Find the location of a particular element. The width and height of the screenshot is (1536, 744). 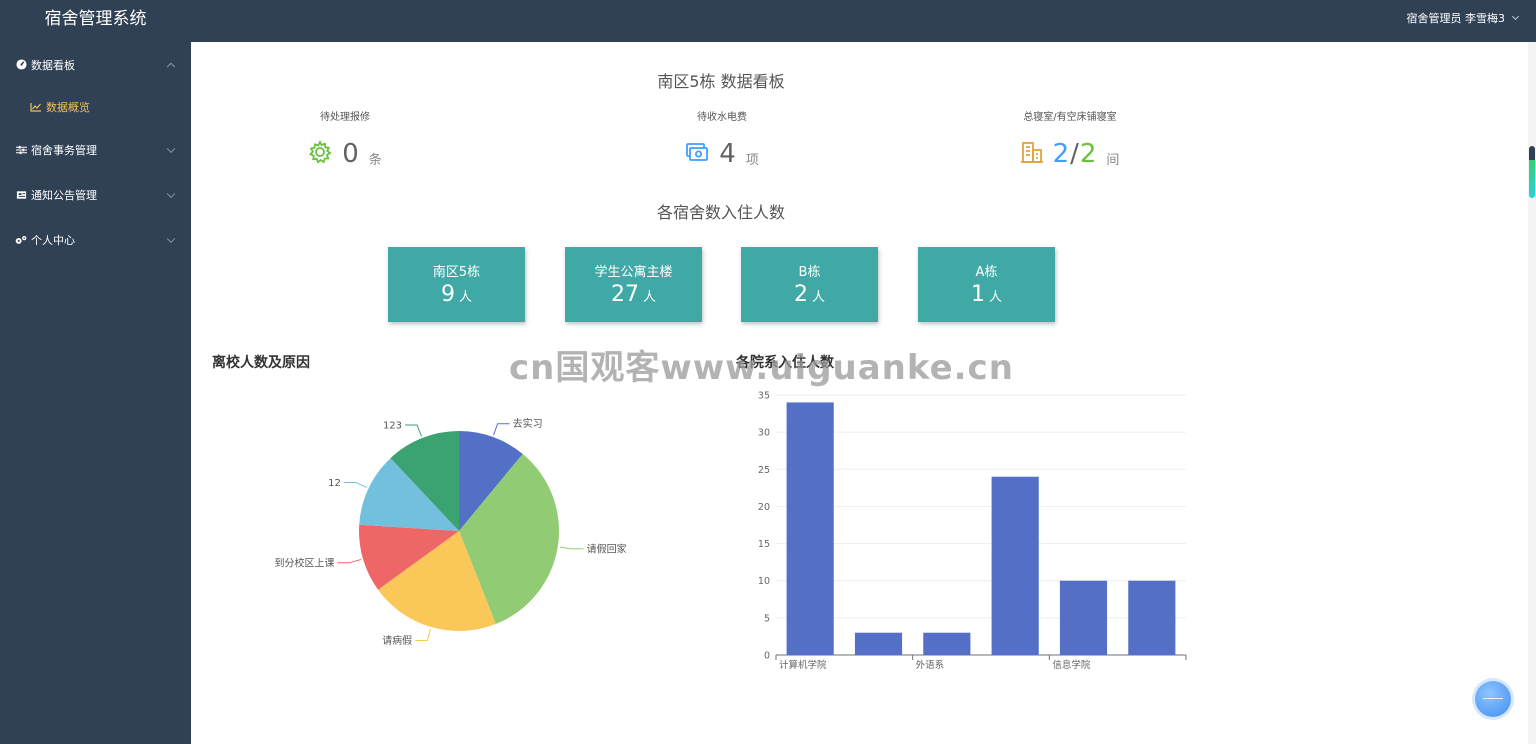

bar-chart-title: 各院系入住人数 is located at coordinates (785, 363).